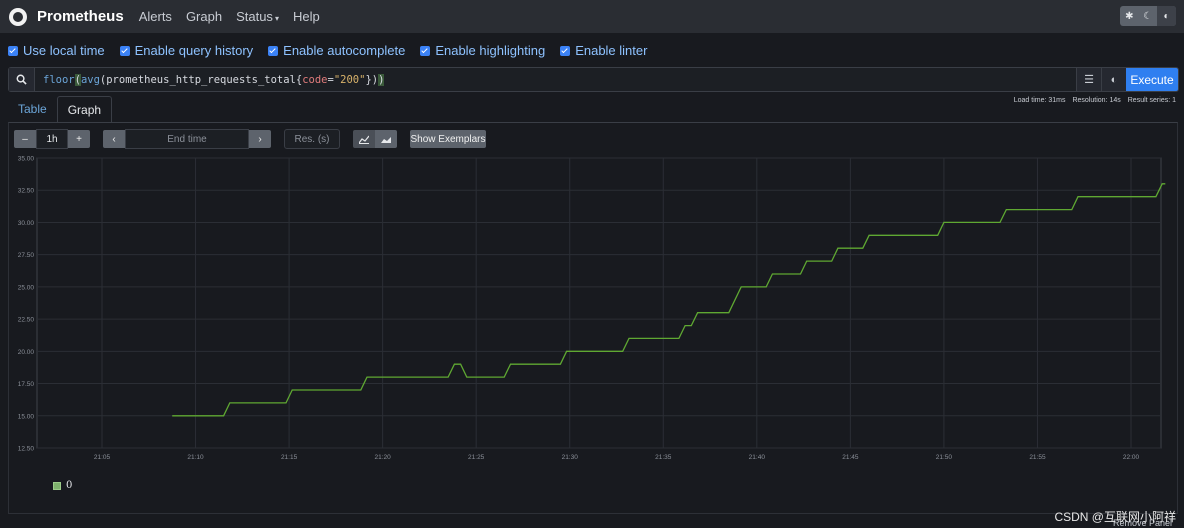  Describe the element at coordinates (570, 457) in the screenshot. I see `x-tick-label: 21:30` at that location.